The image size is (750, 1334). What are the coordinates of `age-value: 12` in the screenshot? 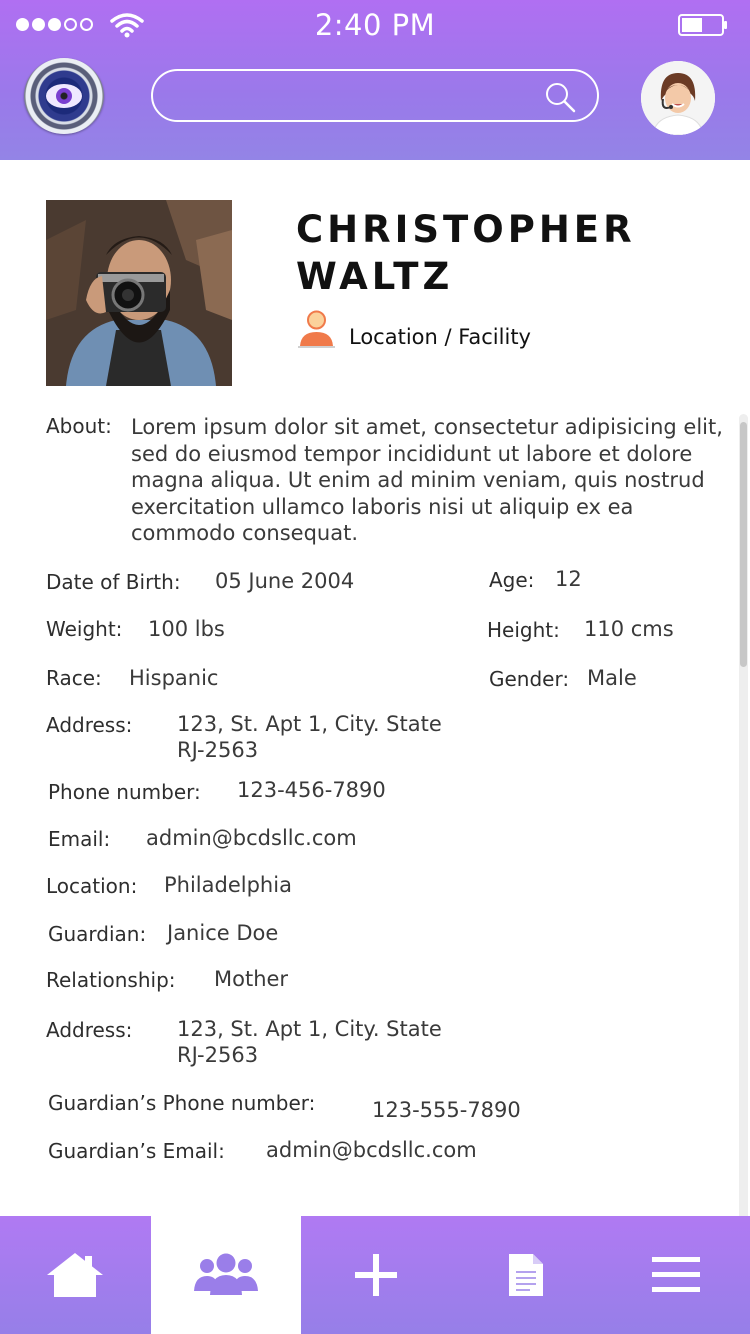 It's located at (568, 579).